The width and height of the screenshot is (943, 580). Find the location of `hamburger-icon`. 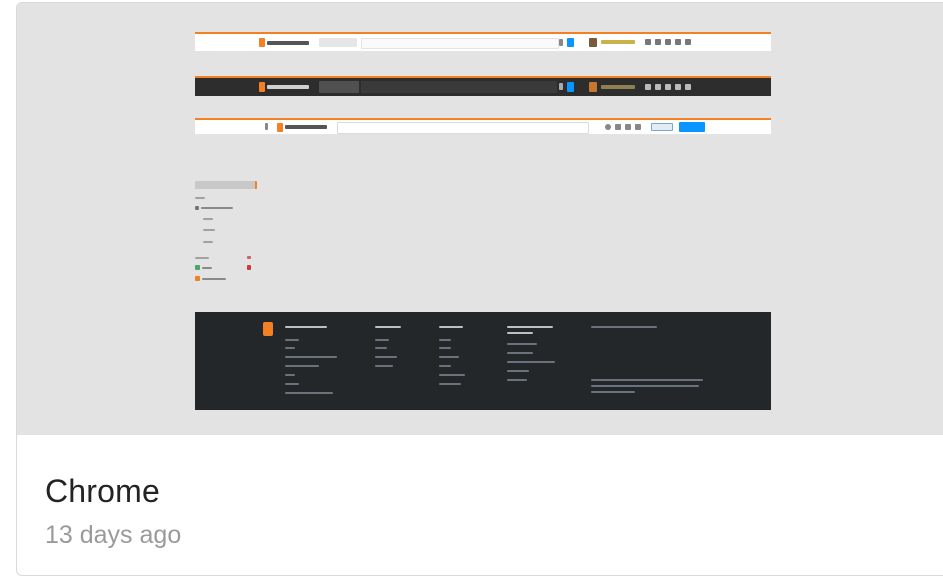

hamburger-icon is located at coordinates (266, 126).